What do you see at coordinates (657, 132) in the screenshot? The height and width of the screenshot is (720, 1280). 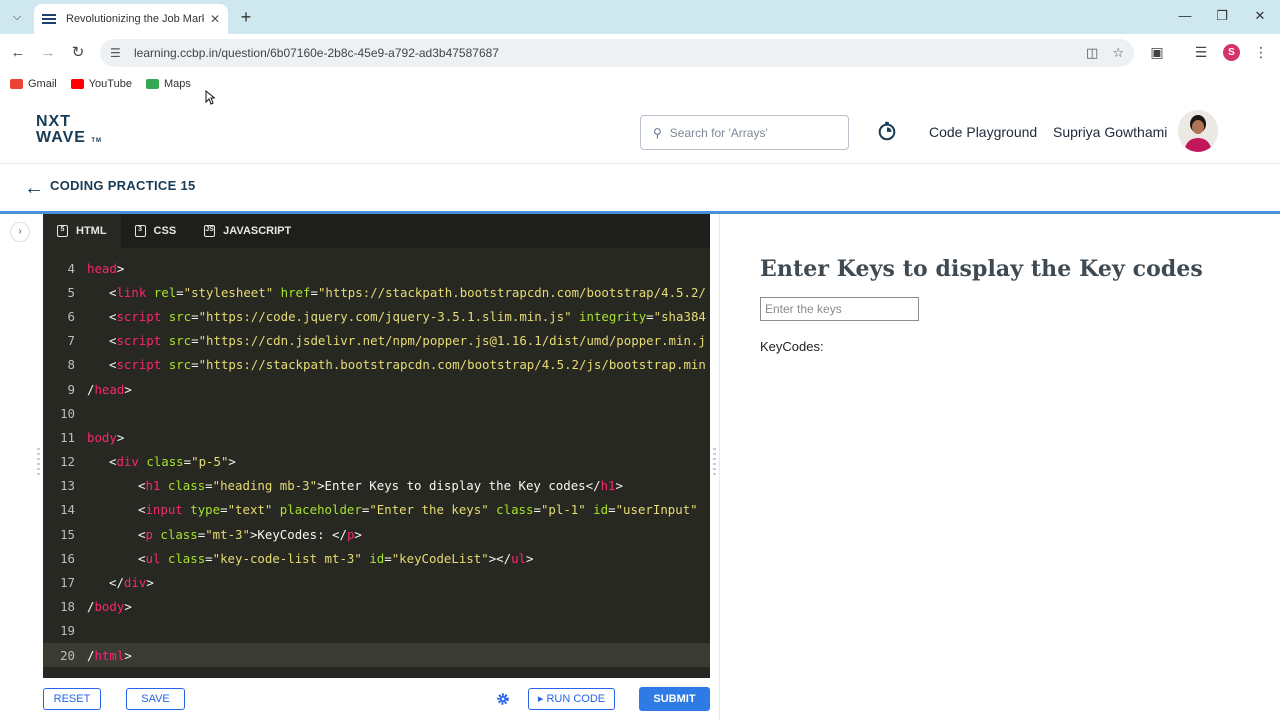 I see `search-icon: ⚲` at bounding box center [657, 132].